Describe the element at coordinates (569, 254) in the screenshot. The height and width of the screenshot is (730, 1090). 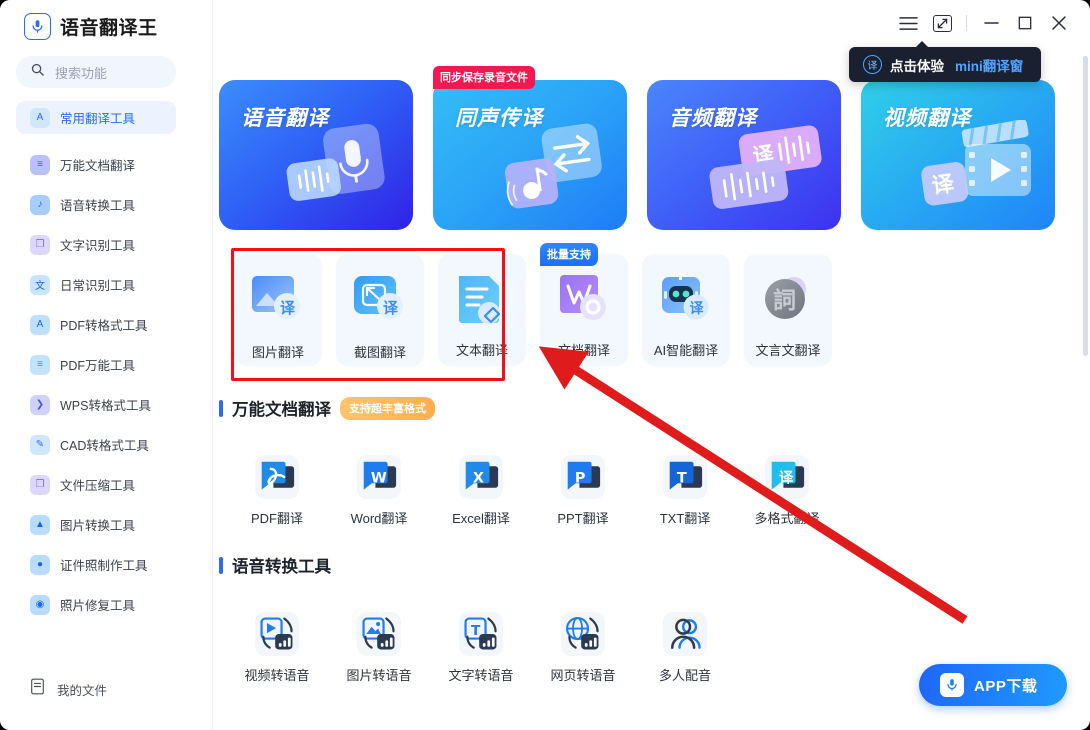
I see `tool-badge: 批量支持` at that location.